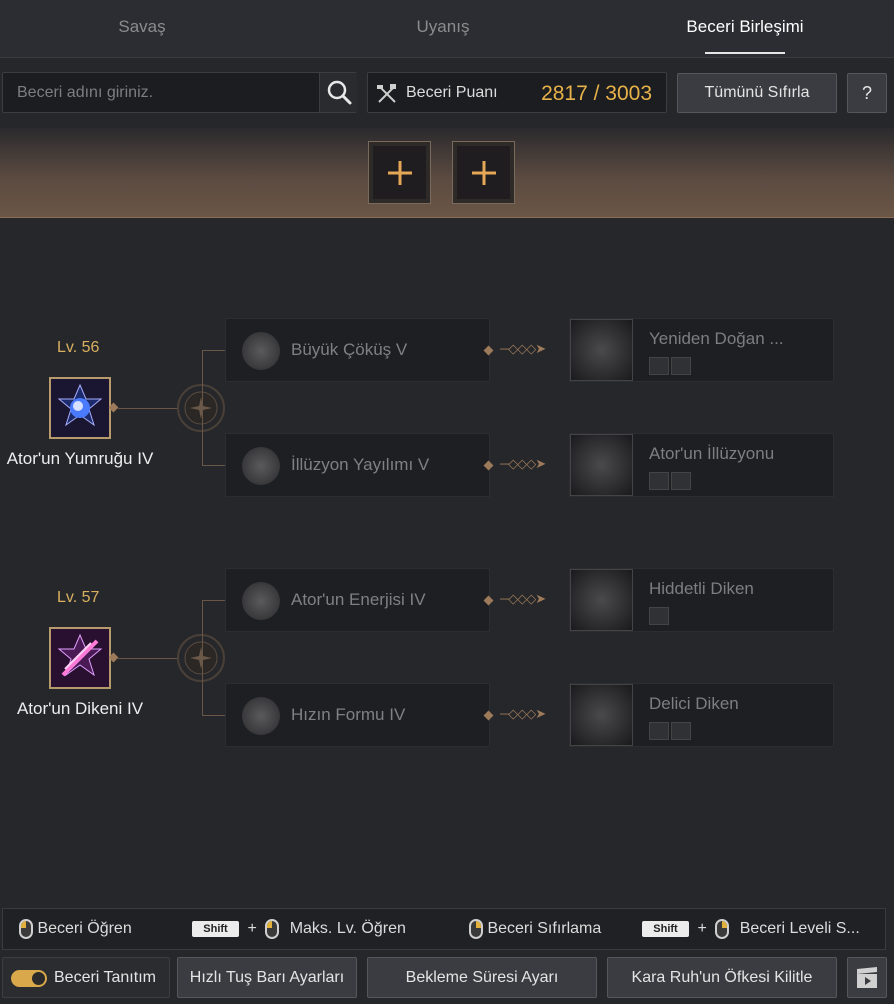 The image size is (894, 1004). Describe the element at coordinates (80, 708) in the screenshot. I see `main-skill-name: Ator'un Dikeni IV` at that location.